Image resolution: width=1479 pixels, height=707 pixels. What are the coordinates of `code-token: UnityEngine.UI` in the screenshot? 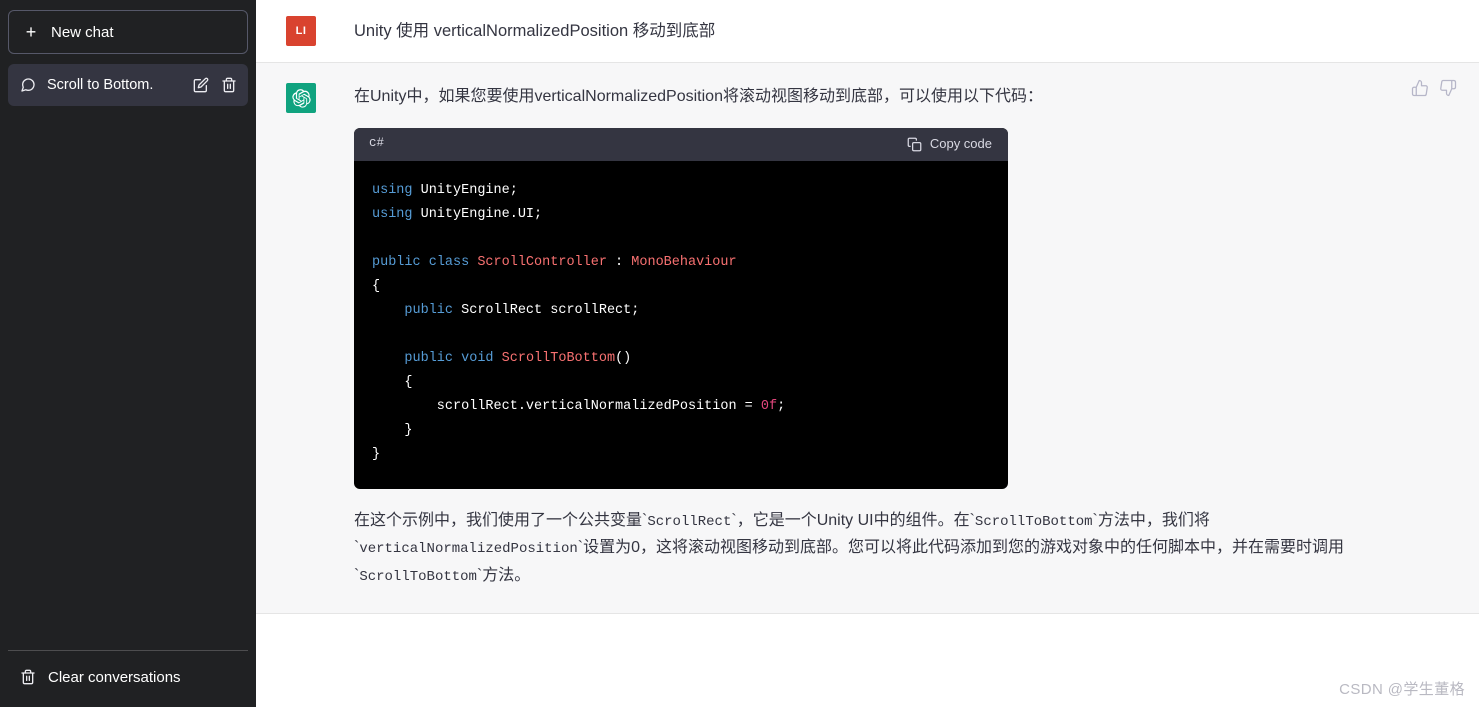 It's located at (477, 214).